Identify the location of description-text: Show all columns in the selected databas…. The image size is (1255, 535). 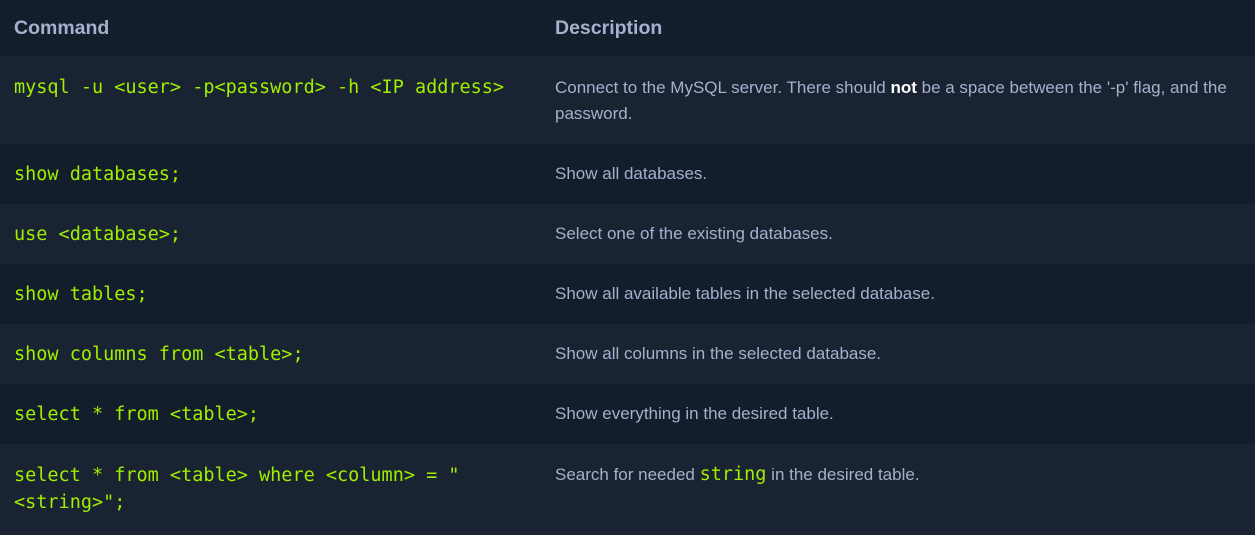
(718, 353).